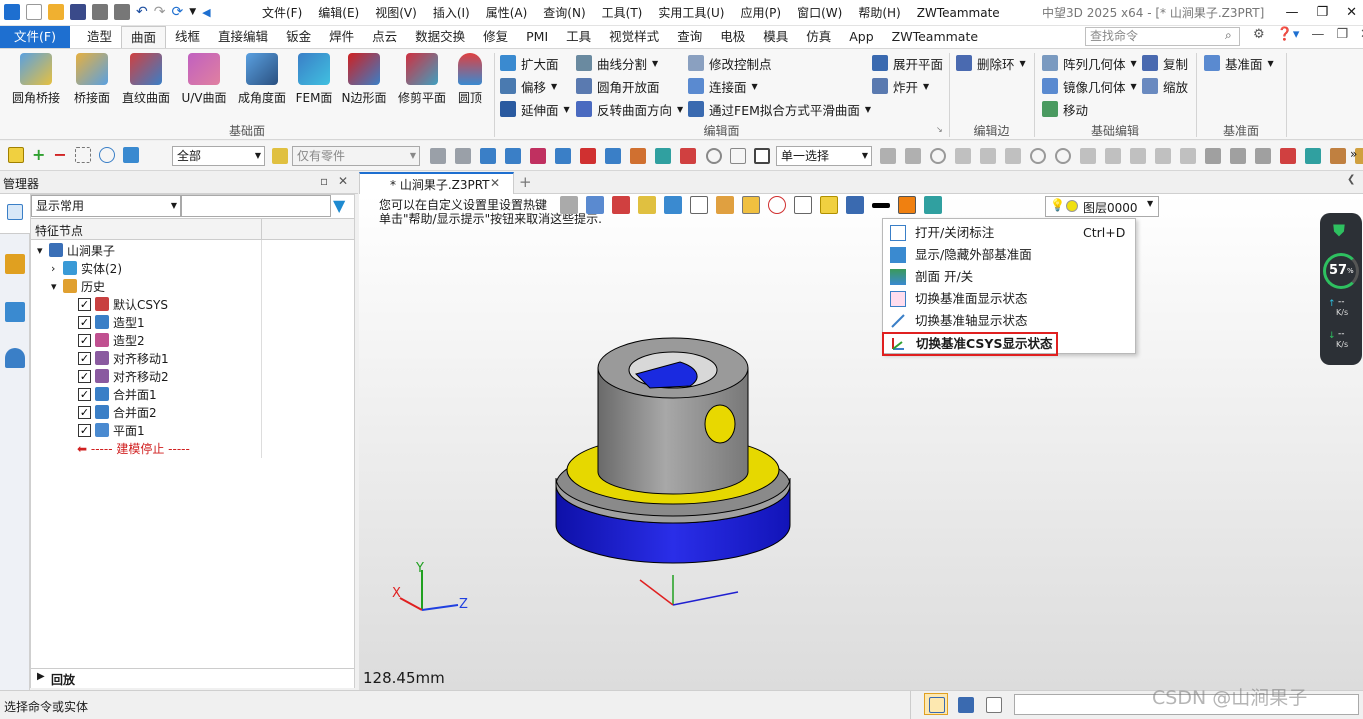  I want to click on rotate-icon, so click(714, 156).